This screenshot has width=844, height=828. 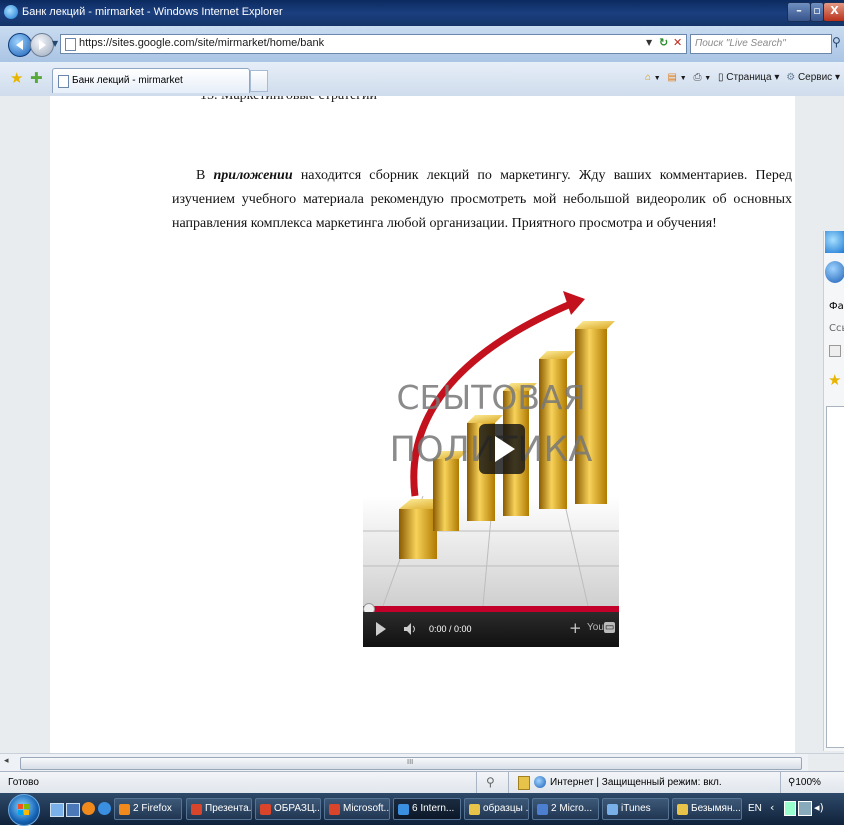 What do you see at coordinates (657, 78) in the screenshot?
I see `home-dropdown-icon: ▼` at bounding box center [657, 78].